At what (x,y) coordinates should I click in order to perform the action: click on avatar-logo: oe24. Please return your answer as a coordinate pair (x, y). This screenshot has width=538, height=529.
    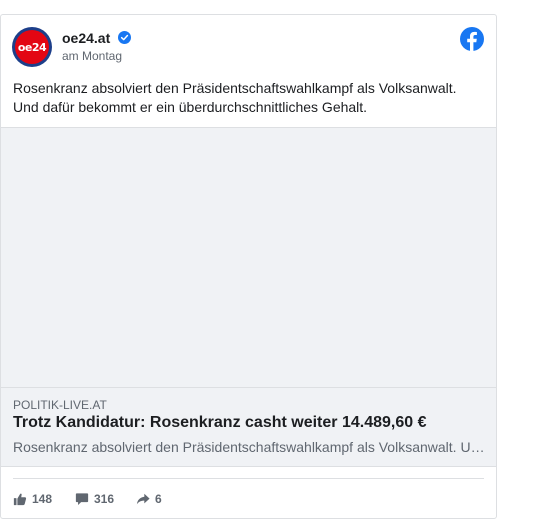
    Looking at the image, I should click on (32, 47).